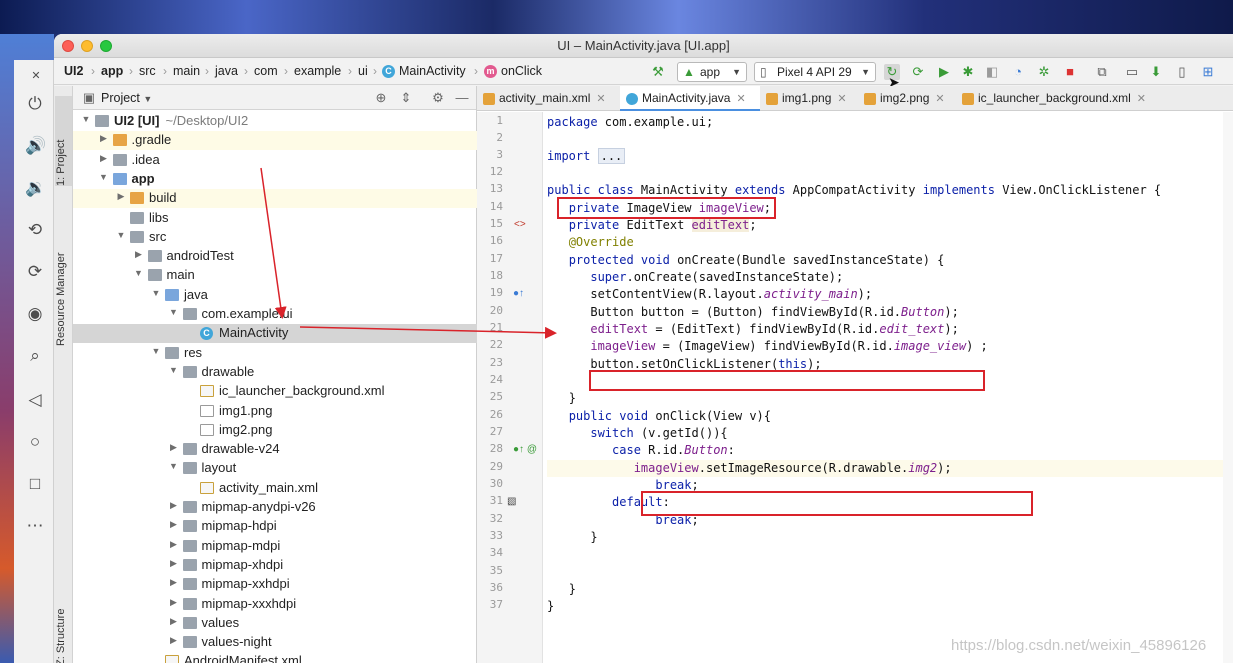  I want to click on breadcrumb-ui: ui, so click(363, 71).